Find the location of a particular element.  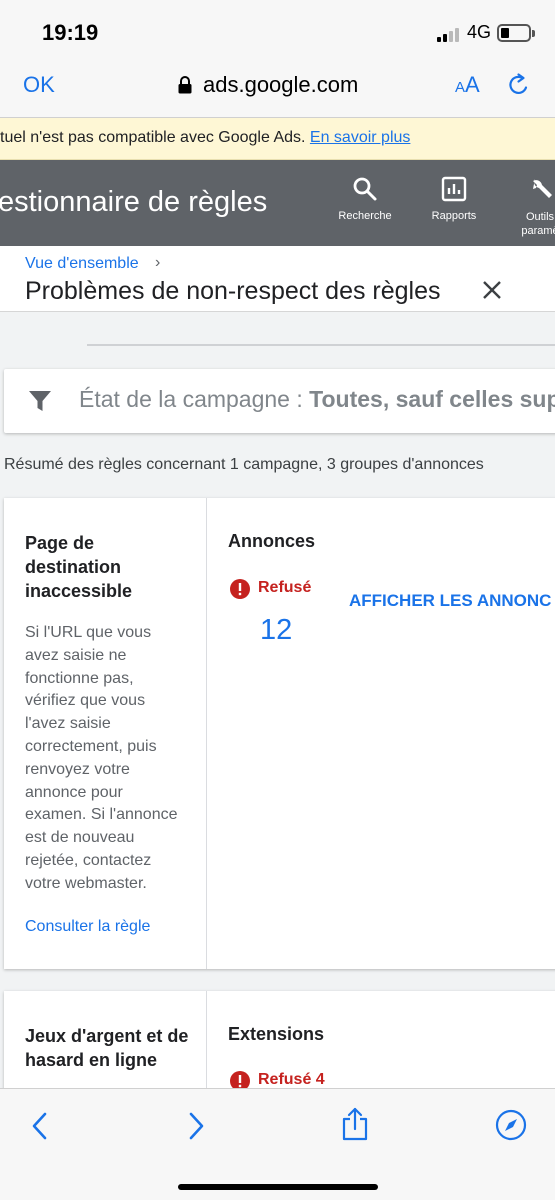

signal-icon is located at coordinates (450, 34).